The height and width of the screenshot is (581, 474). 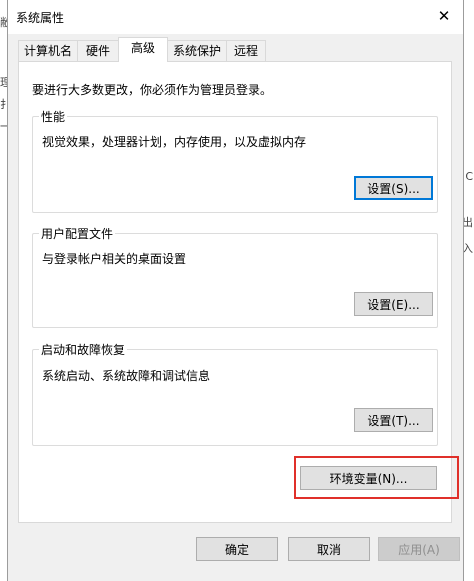 I want to click on tab-hardware: 硬件, so click(x=98, y=50).